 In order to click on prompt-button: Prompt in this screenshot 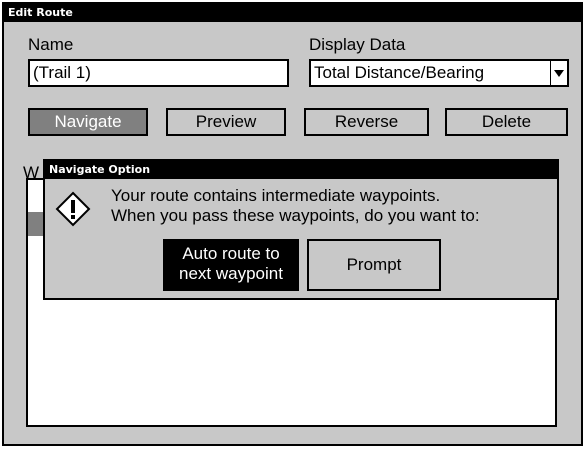, I will do `click(374, 265)`.